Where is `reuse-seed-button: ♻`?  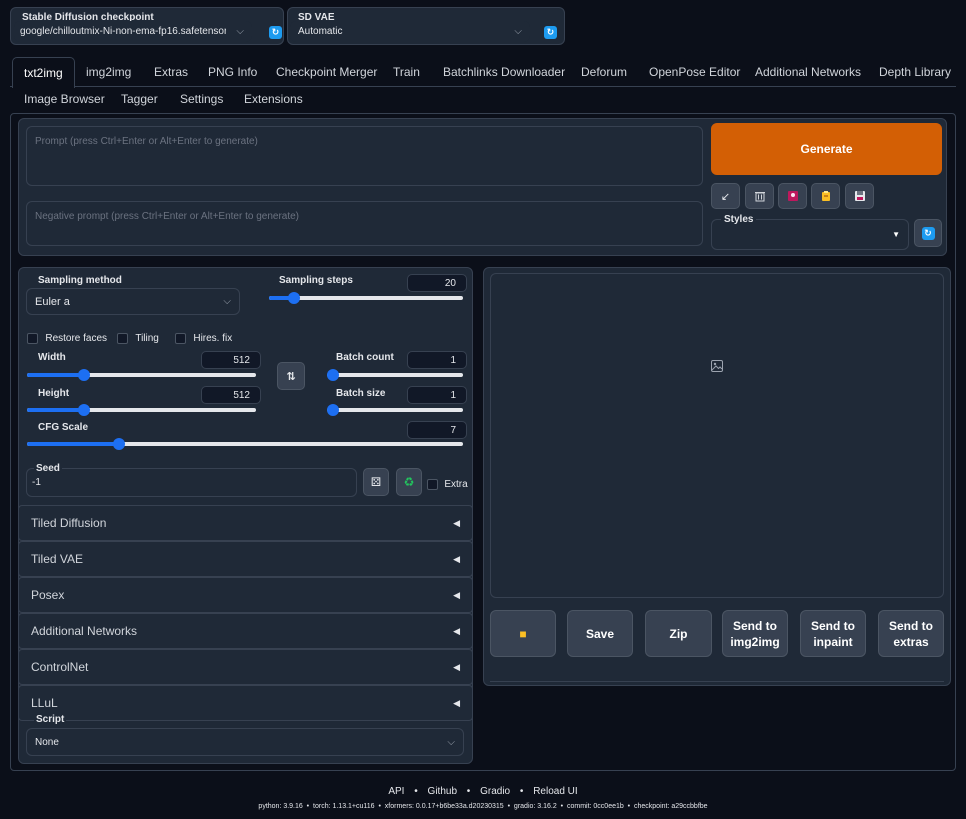 reuse-seed-button: ♻ is located at coordinates (409, 482).